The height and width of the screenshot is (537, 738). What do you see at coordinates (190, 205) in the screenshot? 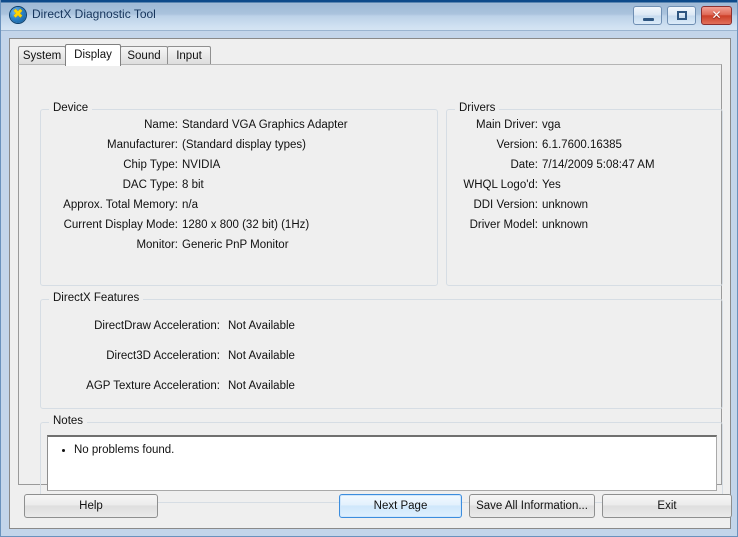
I see `device-total-memory-value: n/a` at bounding box center [190, 205].